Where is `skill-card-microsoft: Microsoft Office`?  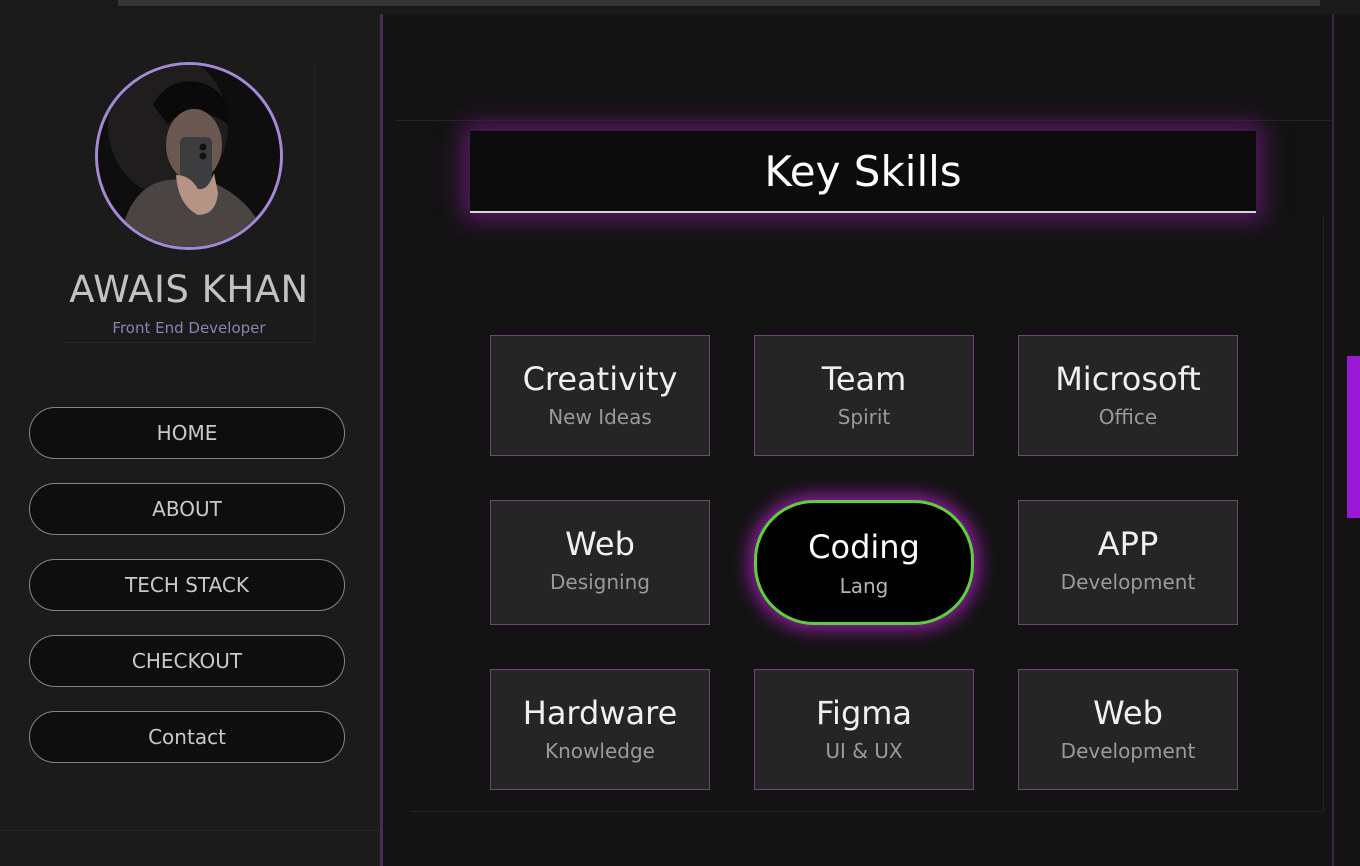 skill-card-microsoft: Microsoft Office is located at coordinates (1128, 395).